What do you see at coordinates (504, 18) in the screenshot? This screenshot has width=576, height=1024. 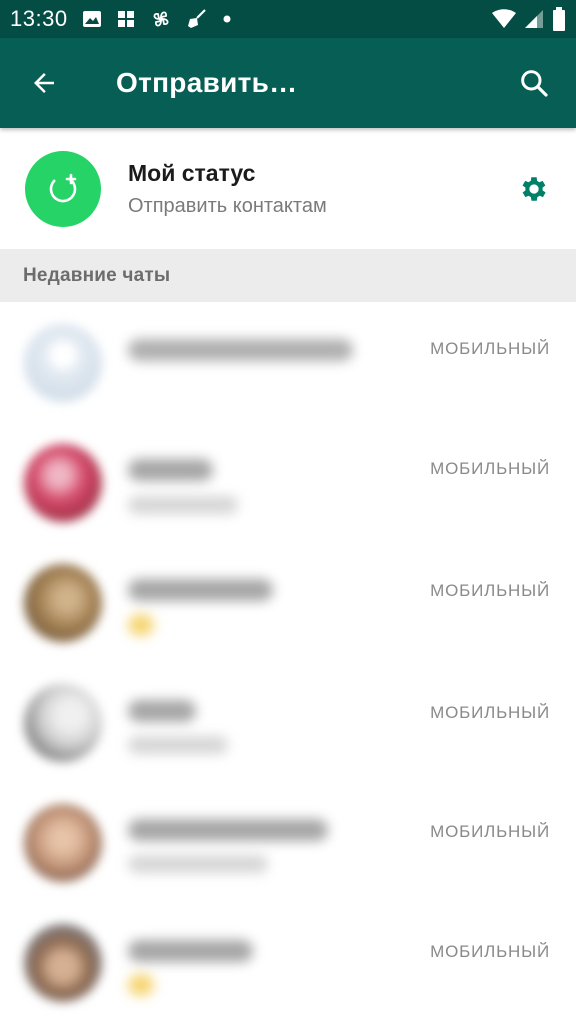 I see `wifi-icon` at bounding box center [504, 18].